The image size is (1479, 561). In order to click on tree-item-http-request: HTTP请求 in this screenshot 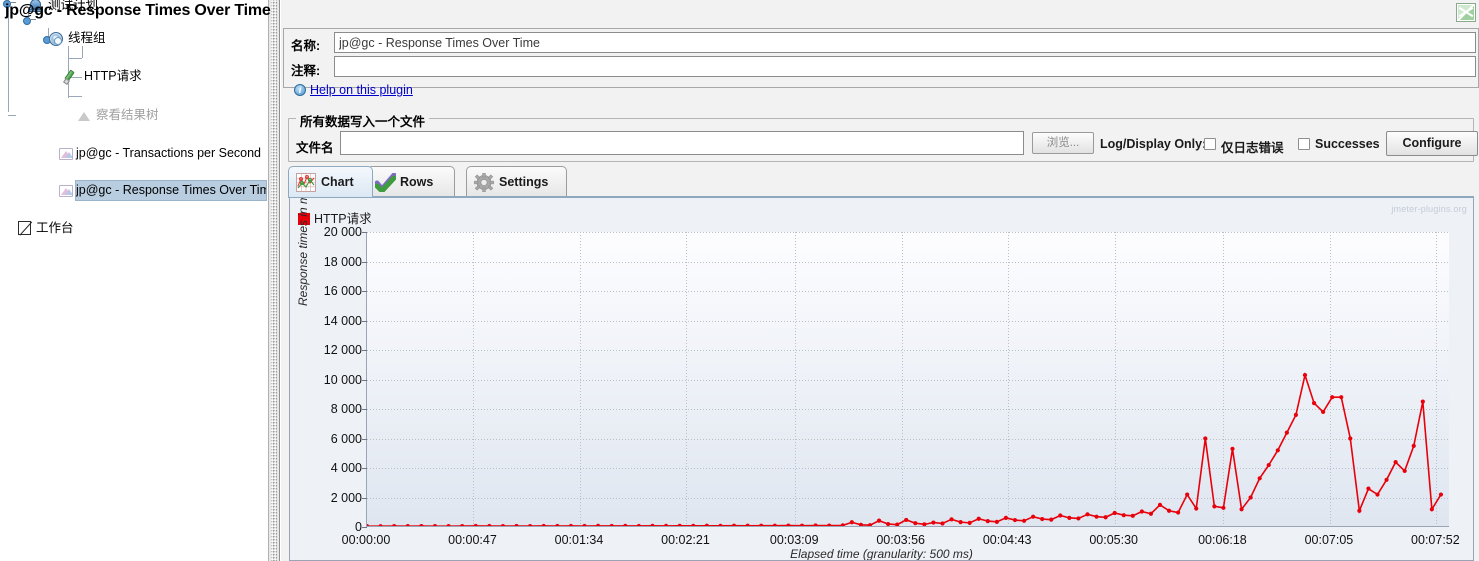, I will do `click(134, 76)`.